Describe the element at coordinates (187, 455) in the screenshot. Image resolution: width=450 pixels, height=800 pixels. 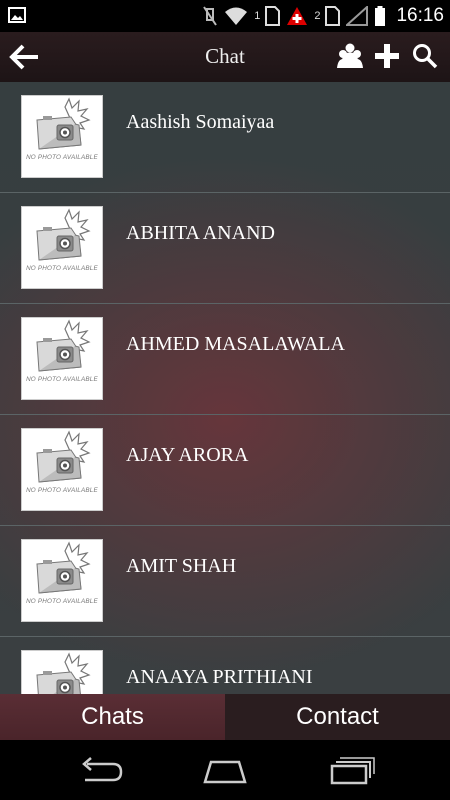
I see `contact-name: AJAY ARORA` at that location.